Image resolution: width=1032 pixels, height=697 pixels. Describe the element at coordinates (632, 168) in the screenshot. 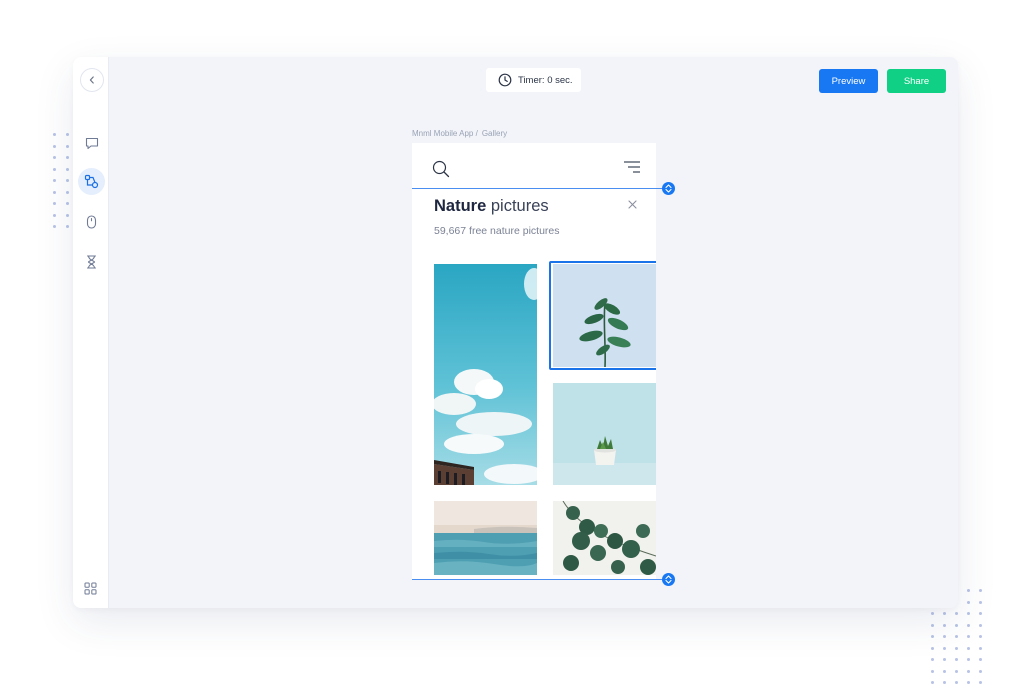

I see `filter-icon` at that location.